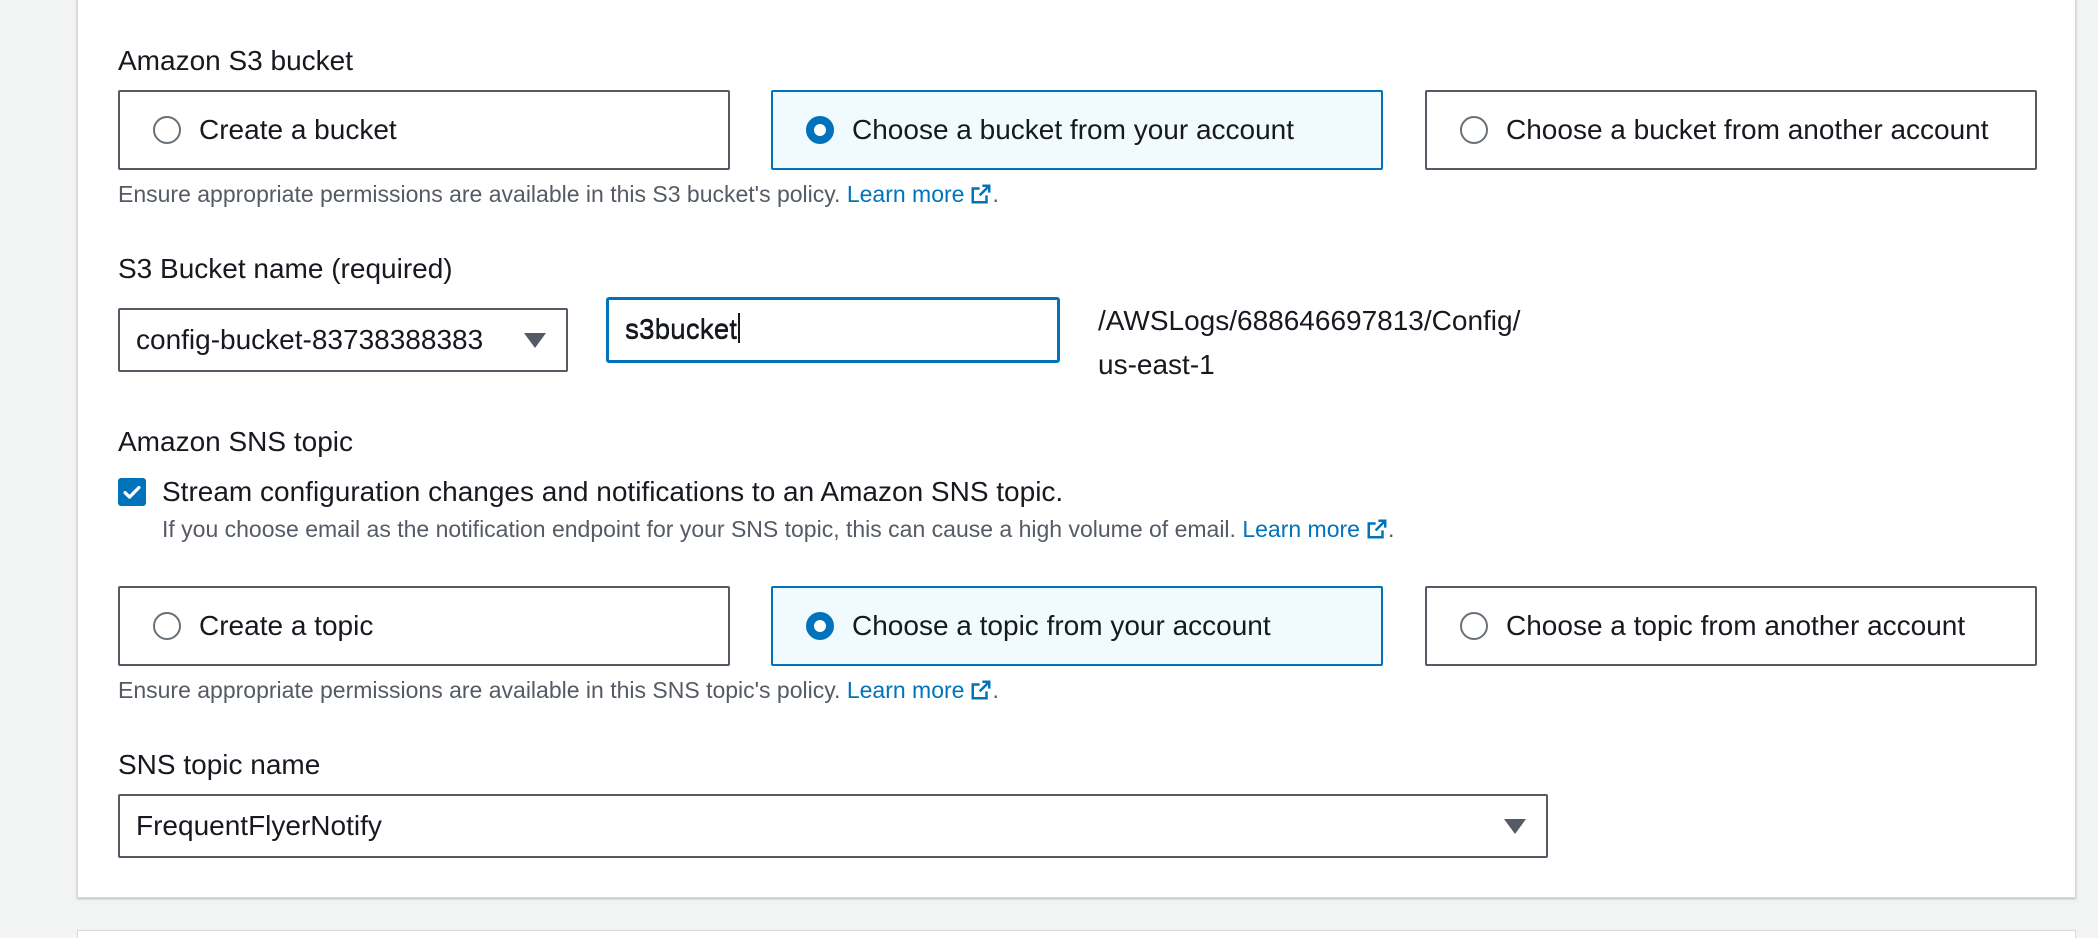 The image size is (2098, 938). I want to click on sns-email-learn-more-link: Learn more, so click(1315, 529).